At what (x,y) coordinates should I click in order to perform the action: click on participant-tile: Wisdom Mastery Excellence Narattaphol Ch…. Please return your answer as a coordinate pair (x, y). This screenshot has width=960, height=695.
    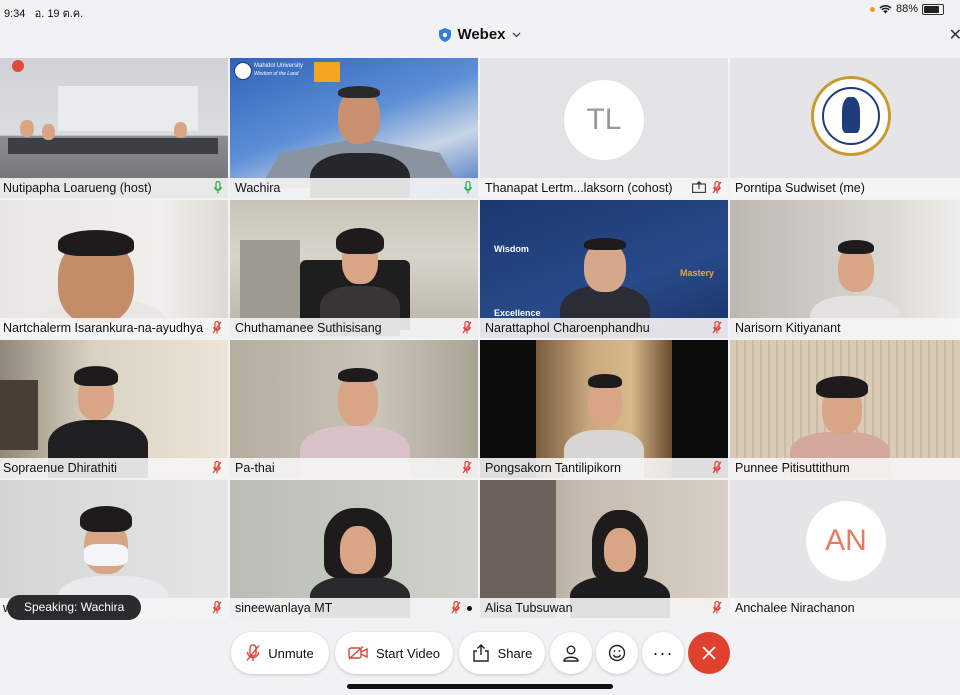
    Looking at the image, I should click on (604, 269).